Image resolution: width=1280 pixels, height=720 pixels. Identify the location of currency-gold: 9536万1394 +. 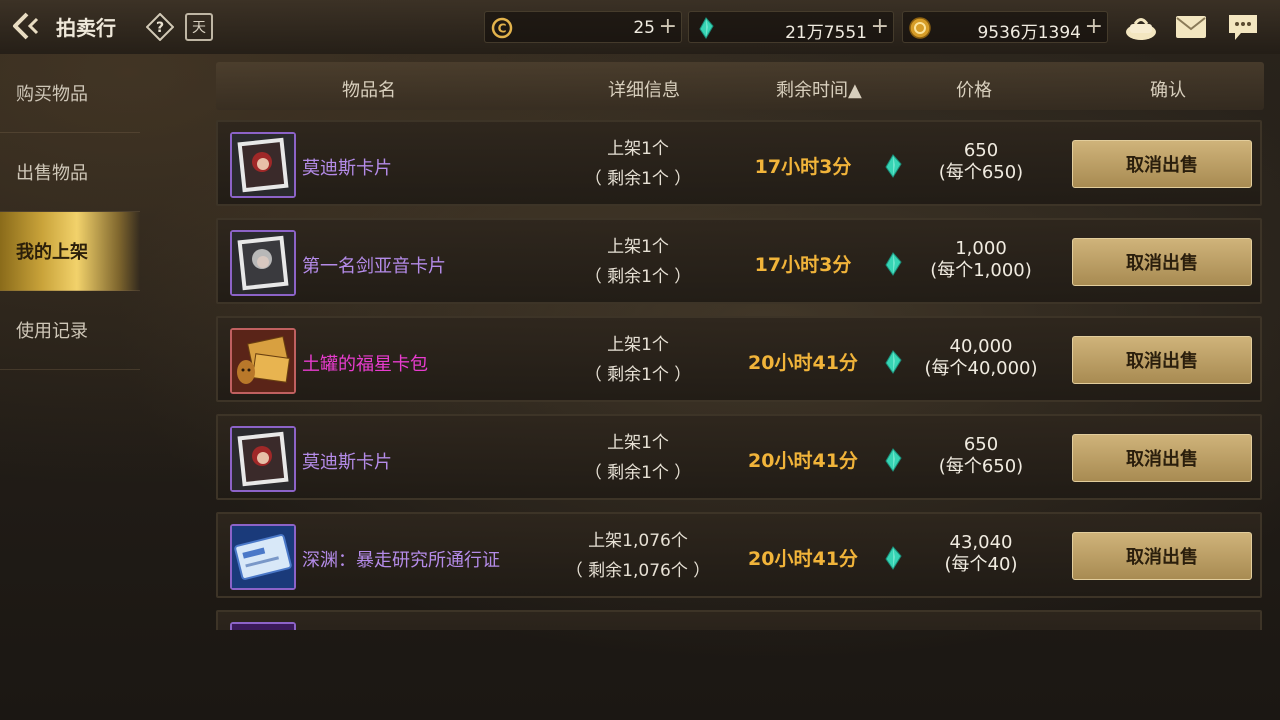
(1005, 27).